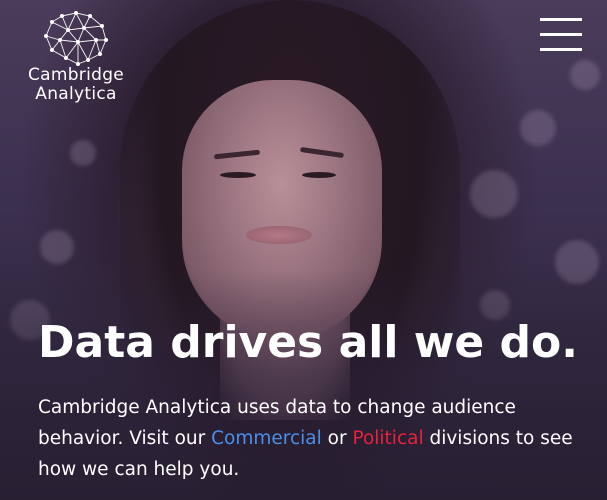 The height and width of the screenshot is (500, 607). What do you see at coordinates (561, 19) in the screenshot?
I see `menu-bar-top` at bounding box center [561, 19].